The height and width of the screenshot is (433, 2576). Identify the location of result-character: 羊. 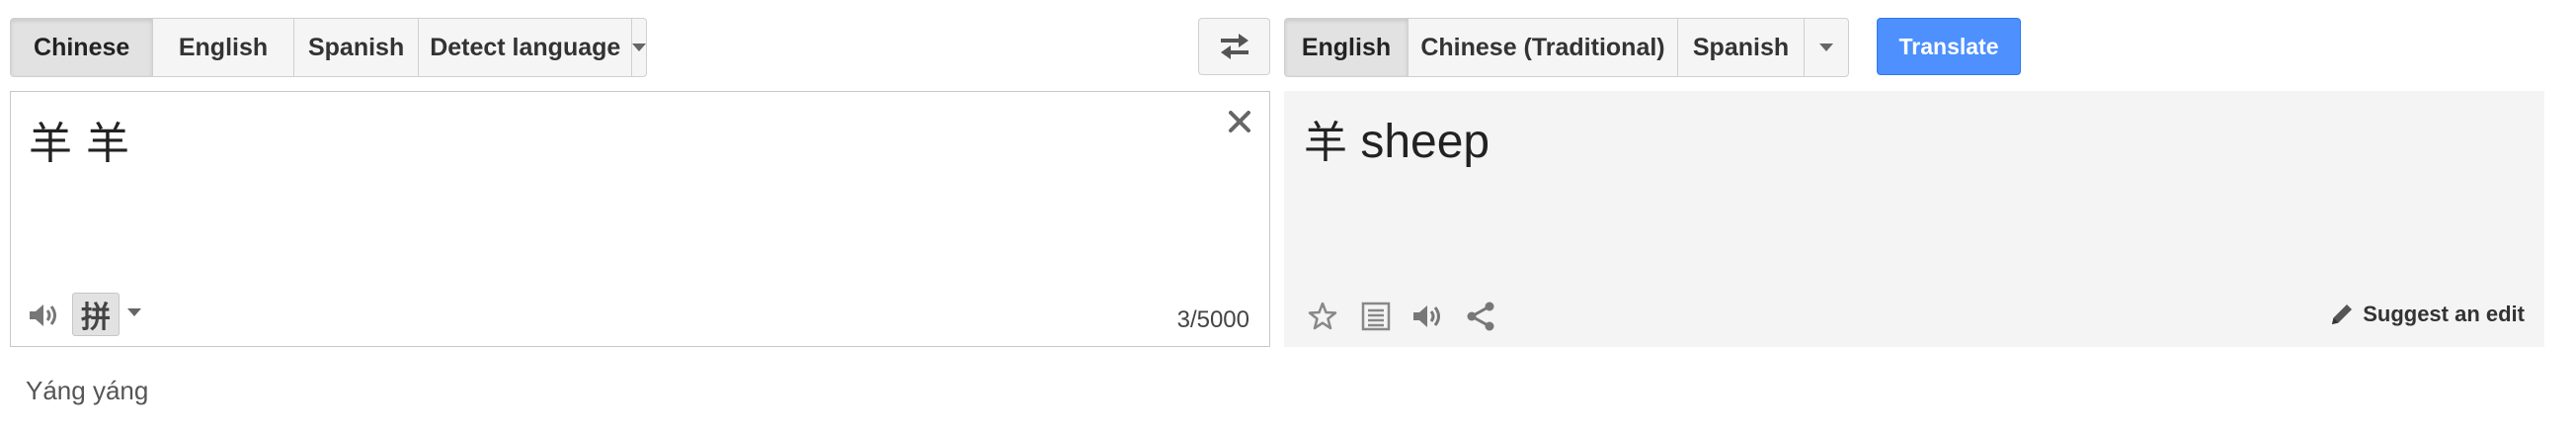
(1325, 143).